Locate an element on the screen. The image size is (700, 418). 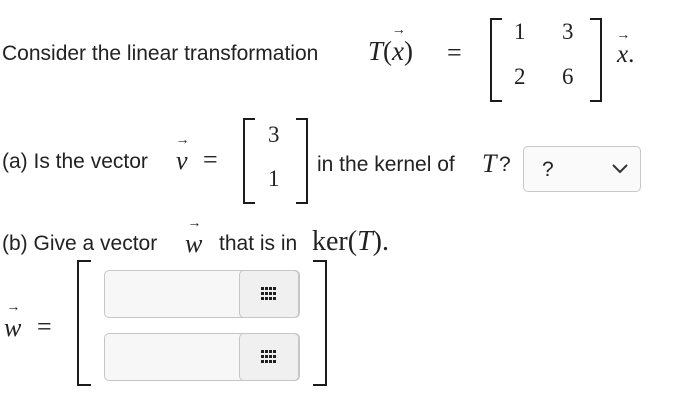
vector-right-bracket is located at coordinates (302, 161).